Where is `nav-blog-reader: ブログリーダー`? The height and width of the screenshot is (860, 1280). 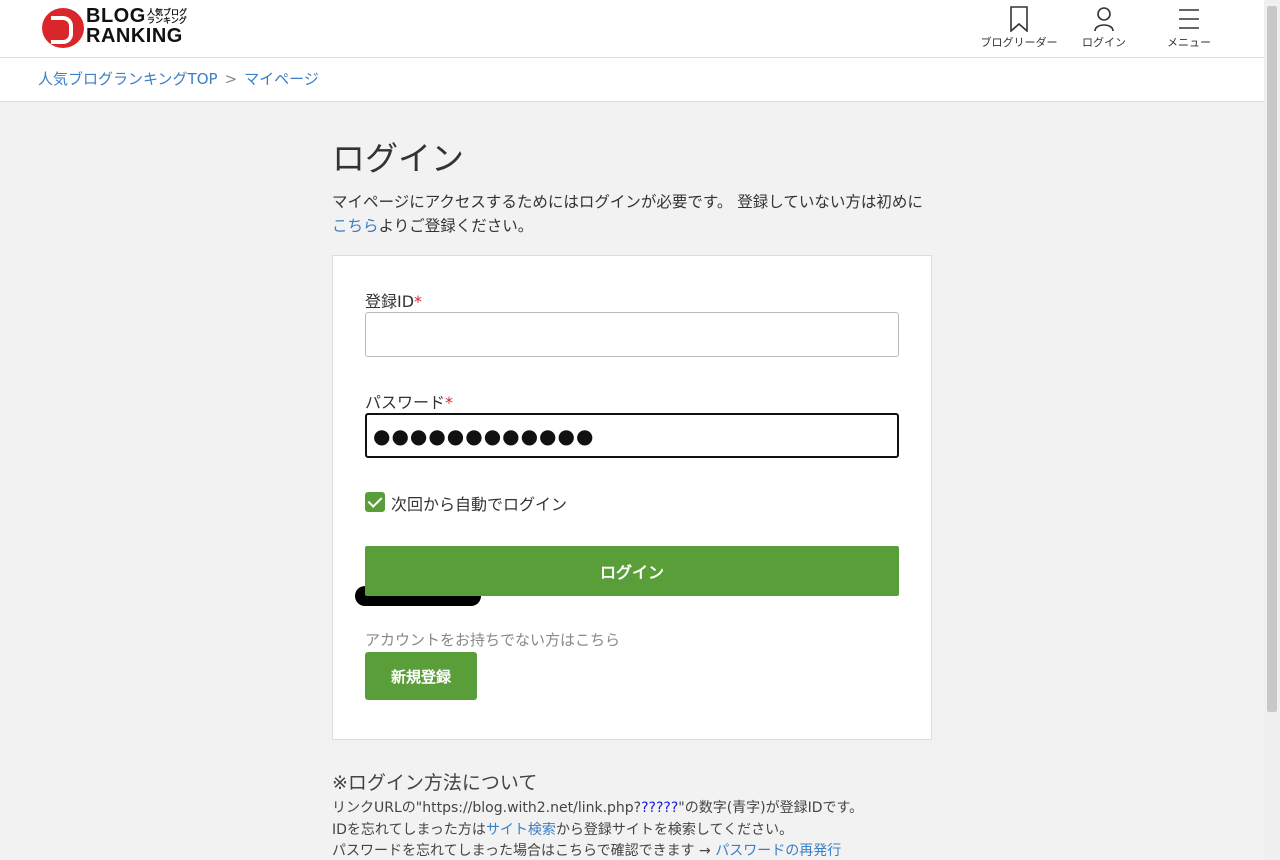 nav-blog-reader: ブログリーダー is located at coordinates (1019, 28).